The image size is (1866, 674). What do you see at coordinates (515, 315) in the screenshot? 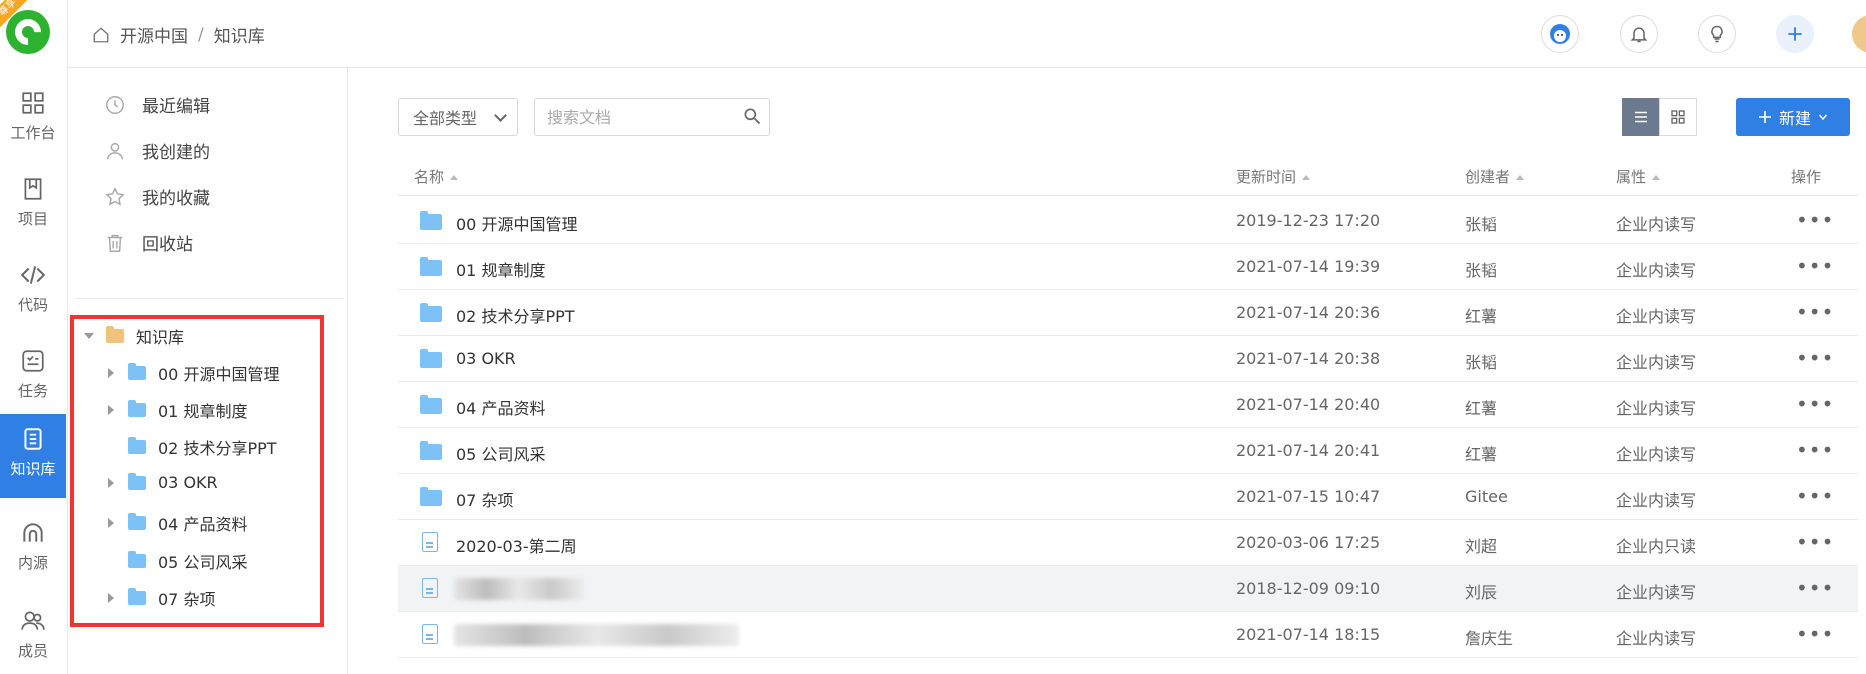
I see `row-name: 02 技术分享PPT` at bounding box center [515, 315].